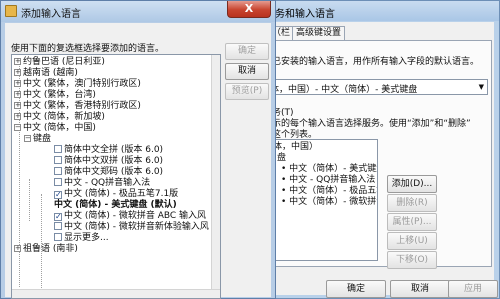  What do you see at coordinates (46, 73) in the screenshot?
I see `tree-item: + 越南语 (越南)` at bounding box center [46, 73].